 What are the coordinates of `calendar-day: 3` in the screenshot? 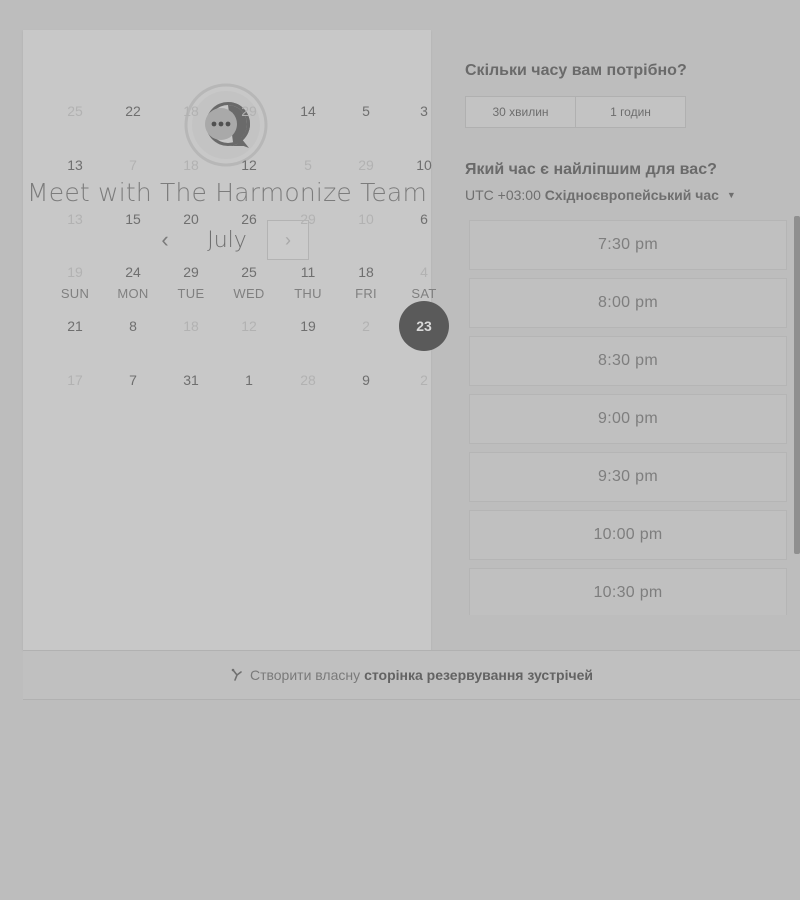 It's located at (424, 111).